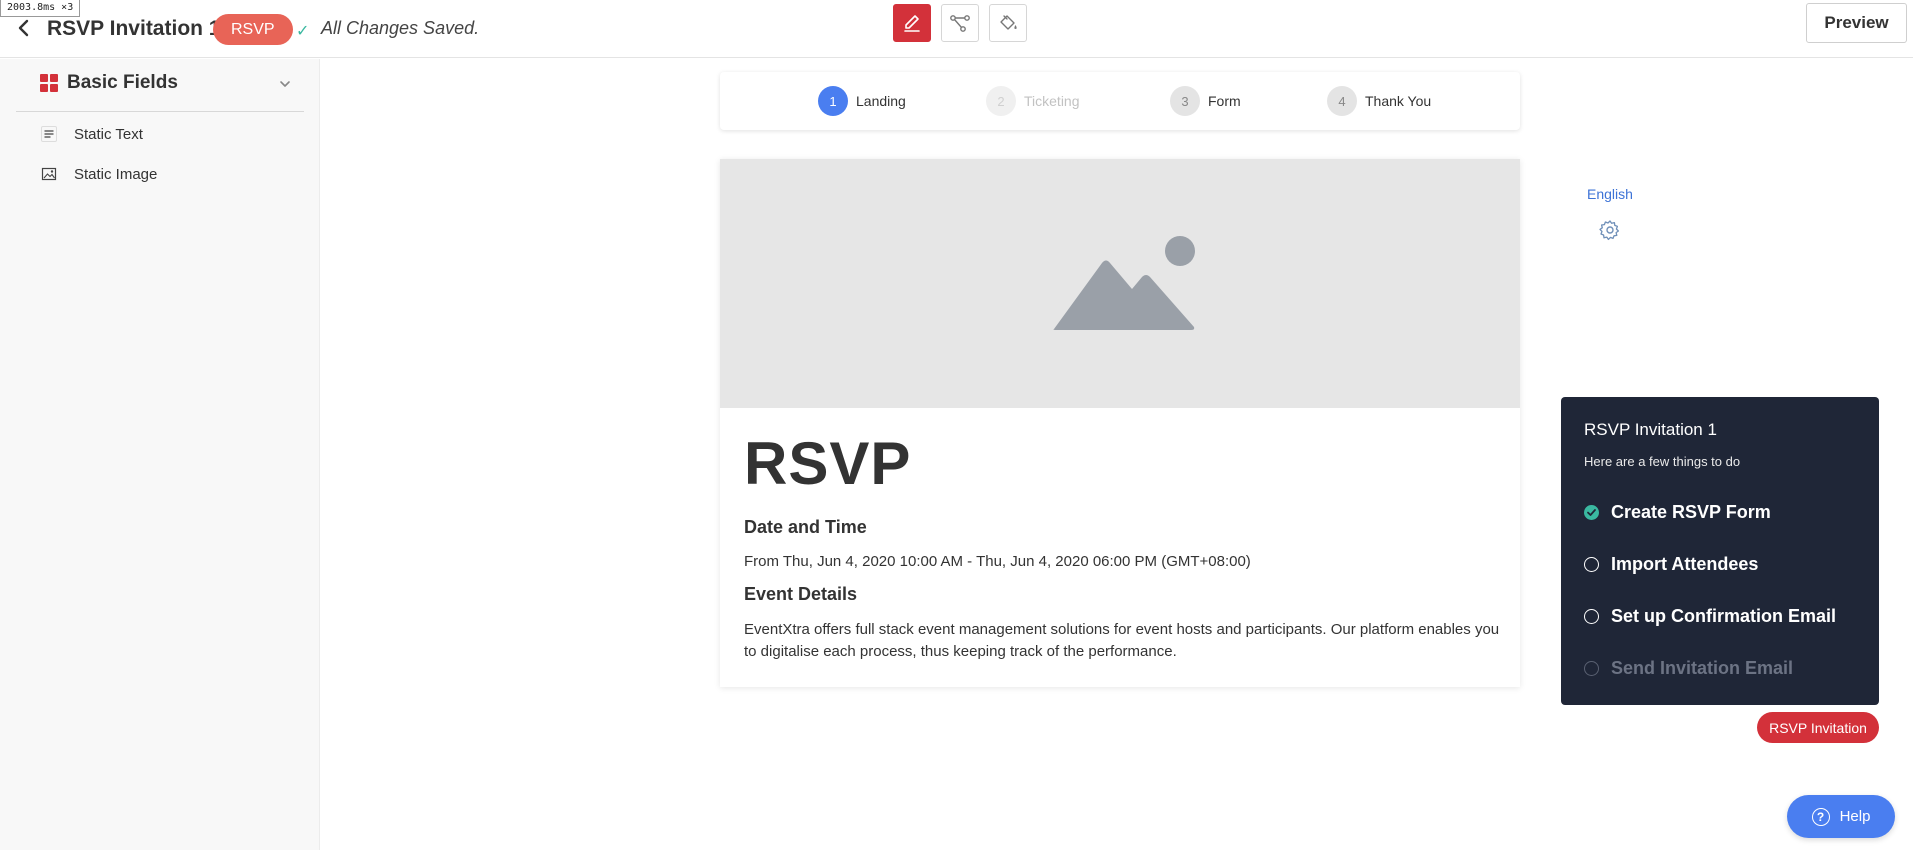 Image resolution: width=1913 pixels, height=850 pixels. I want to click on checklist-item-import-attendees: Import Attendees, so click(1671, 564).